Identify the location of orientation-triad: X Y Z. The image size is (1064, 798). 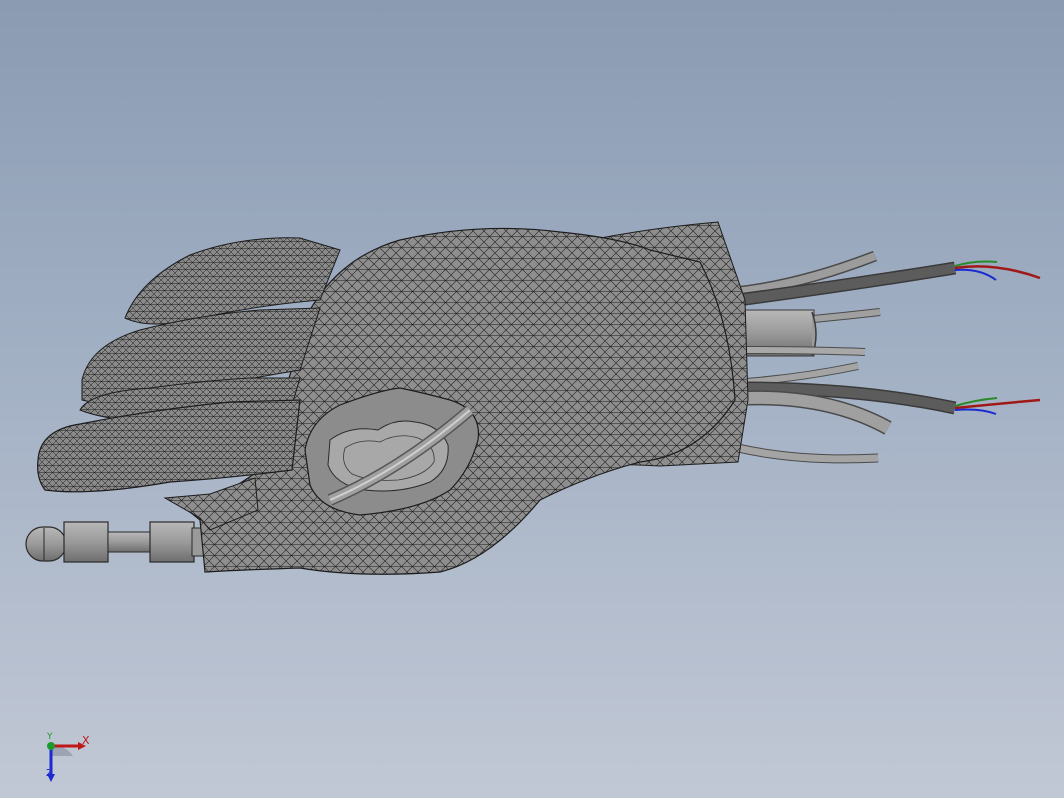
(68, 756).